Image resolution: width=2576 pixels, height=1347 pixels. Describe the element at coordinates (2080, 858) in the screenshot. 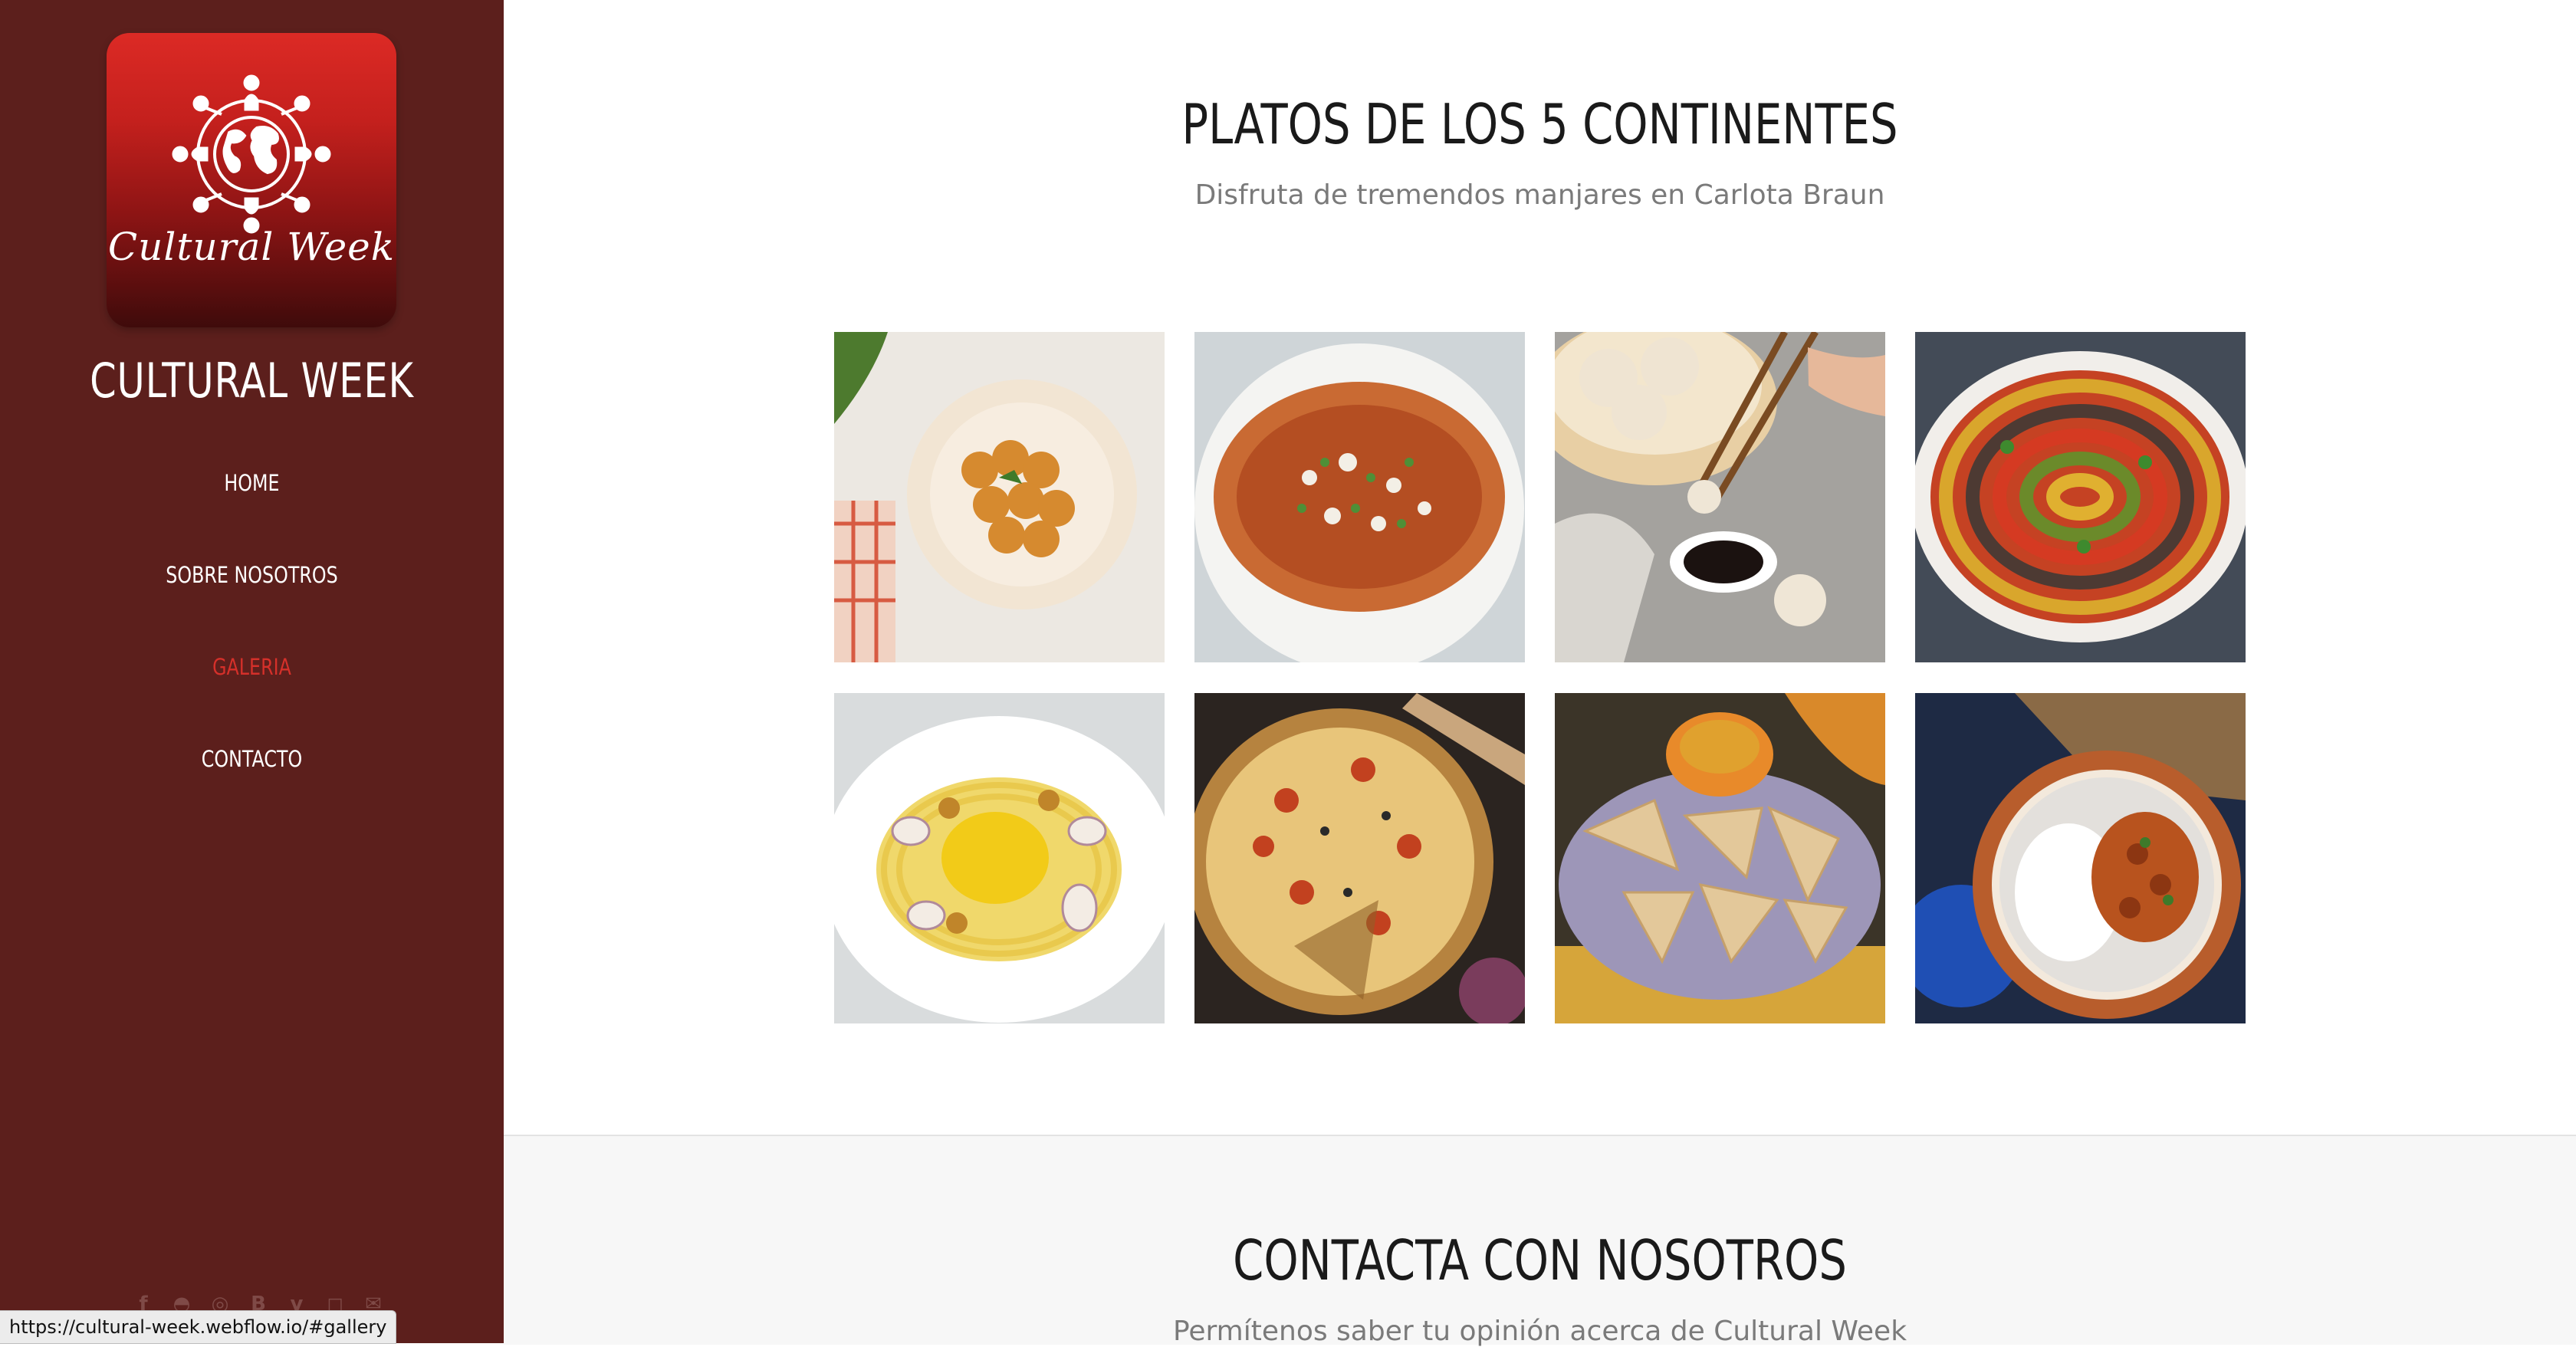

I see `gallery-image-curry` at that location.